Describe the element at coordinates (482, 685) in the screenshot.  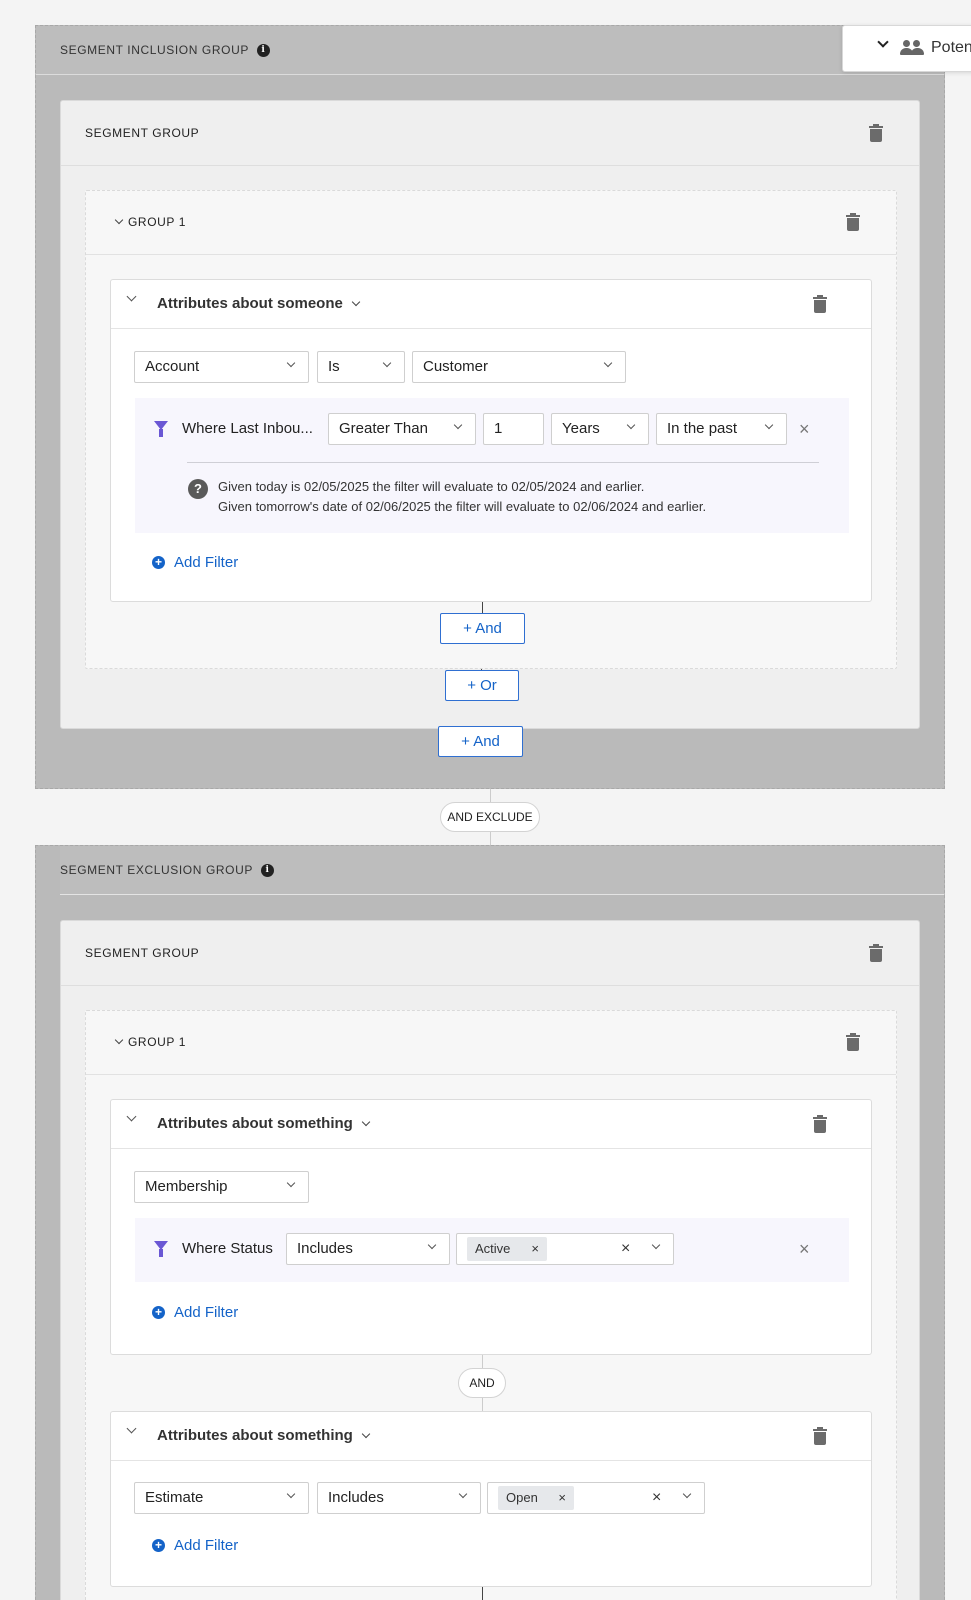
I see `add-or-group-button: + Or` at that location.